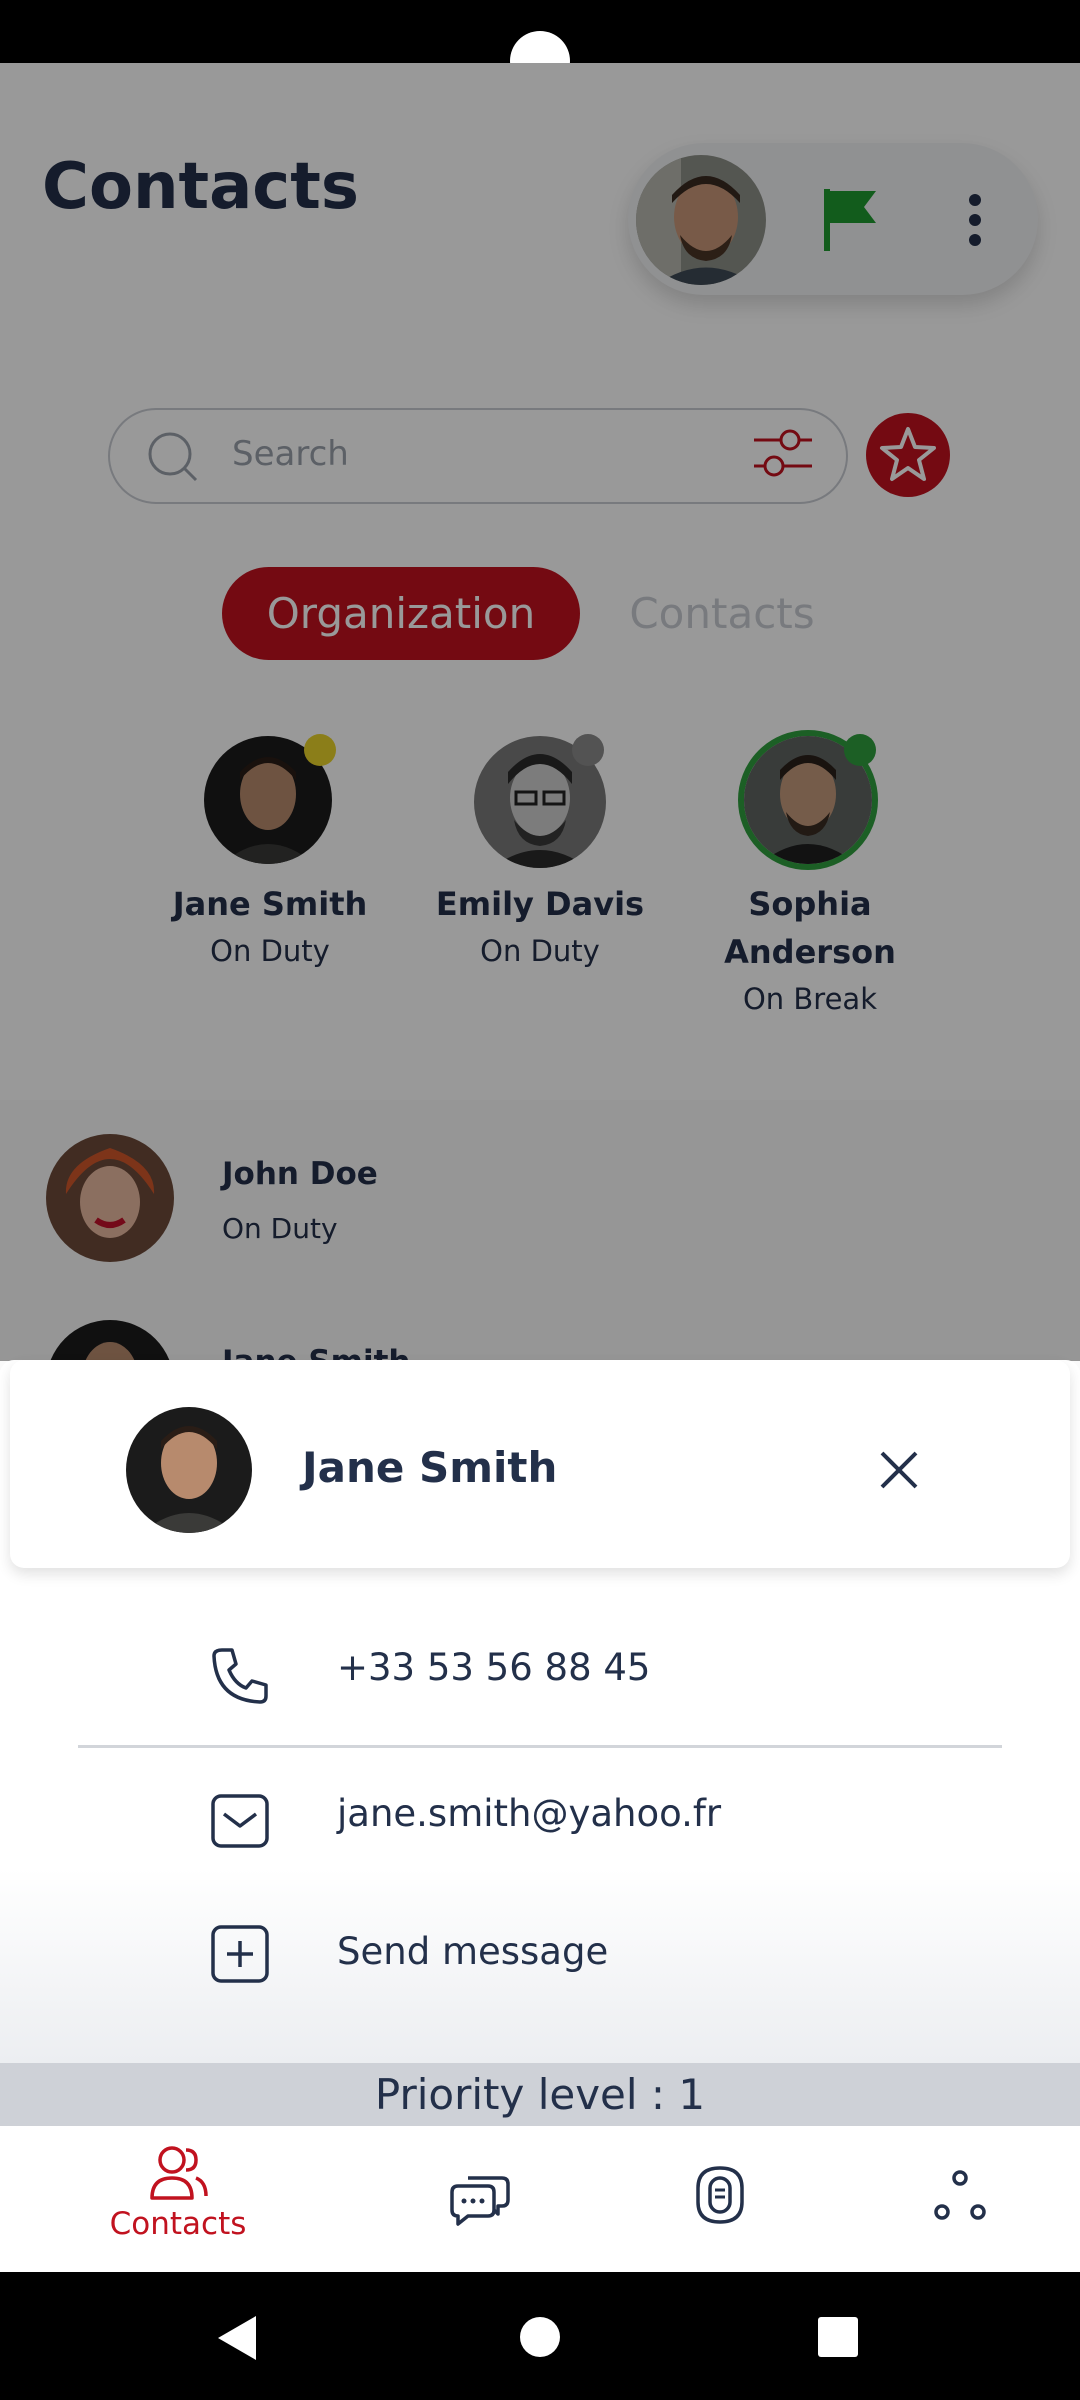  What do you see at coordinates (179, 2173) in the screenshot?
I see `contacts-icon` at bounding box center [179, 2173].